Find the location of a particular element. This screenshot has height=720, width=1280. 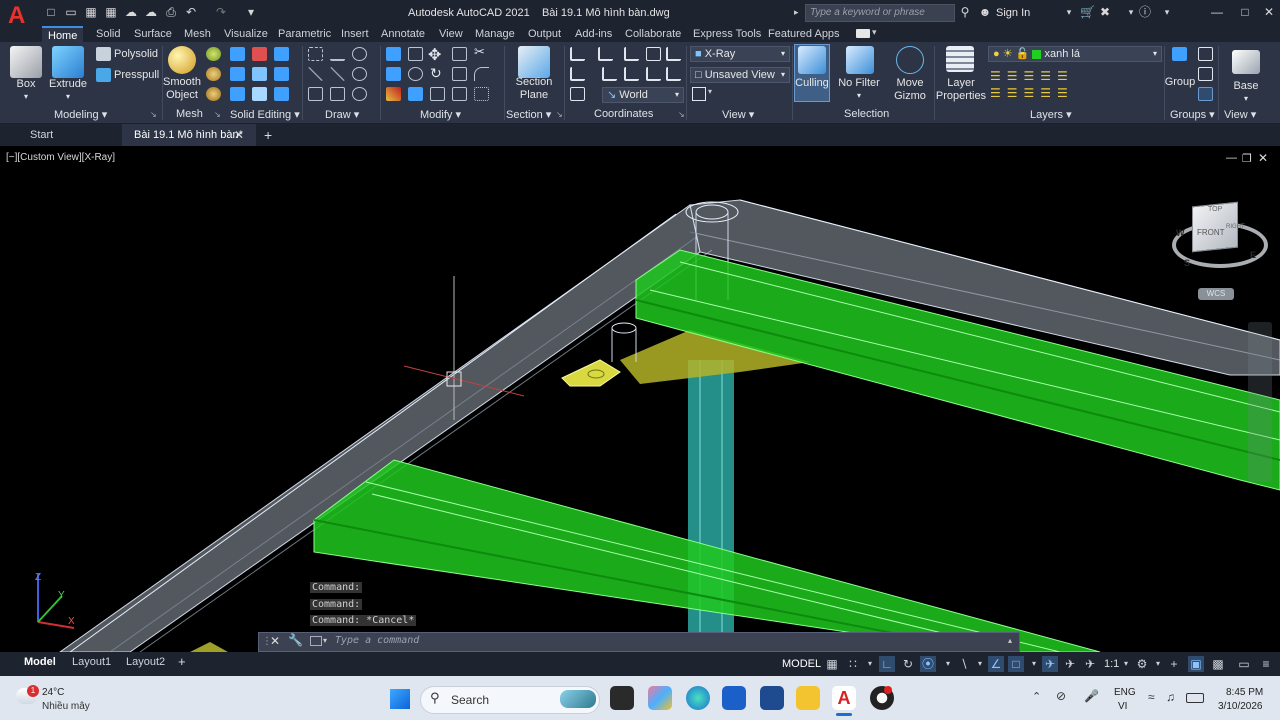

store-icon is located at coordinates (734, 698).